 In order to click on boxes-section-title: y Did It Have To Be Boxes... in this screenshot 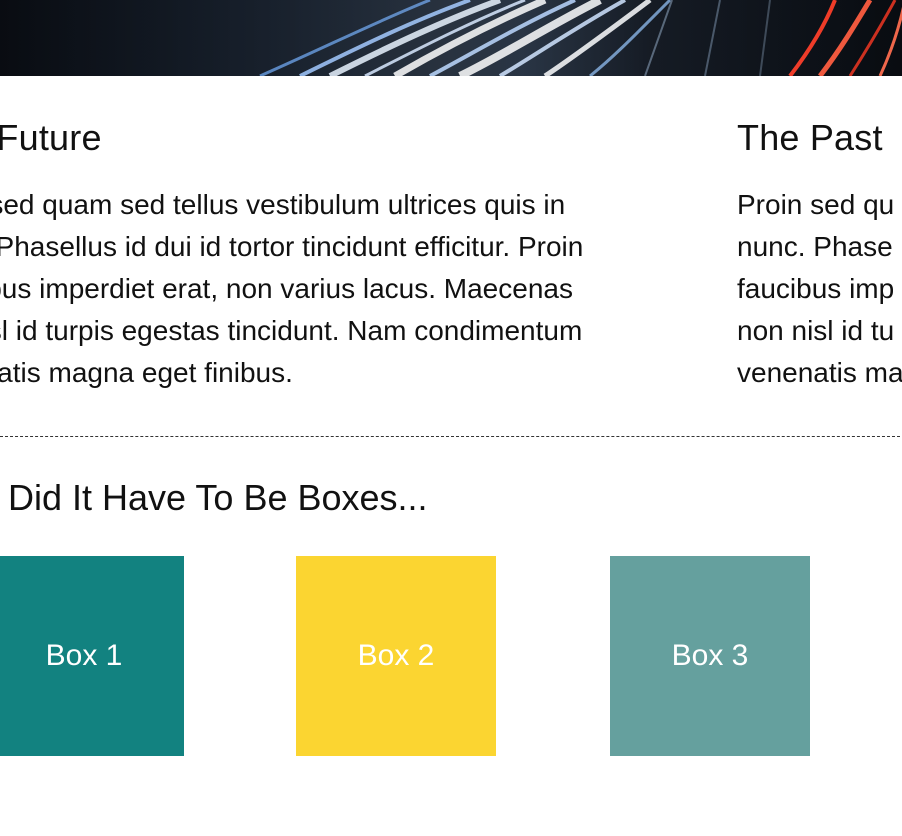, I will do `click(214, 497)`.